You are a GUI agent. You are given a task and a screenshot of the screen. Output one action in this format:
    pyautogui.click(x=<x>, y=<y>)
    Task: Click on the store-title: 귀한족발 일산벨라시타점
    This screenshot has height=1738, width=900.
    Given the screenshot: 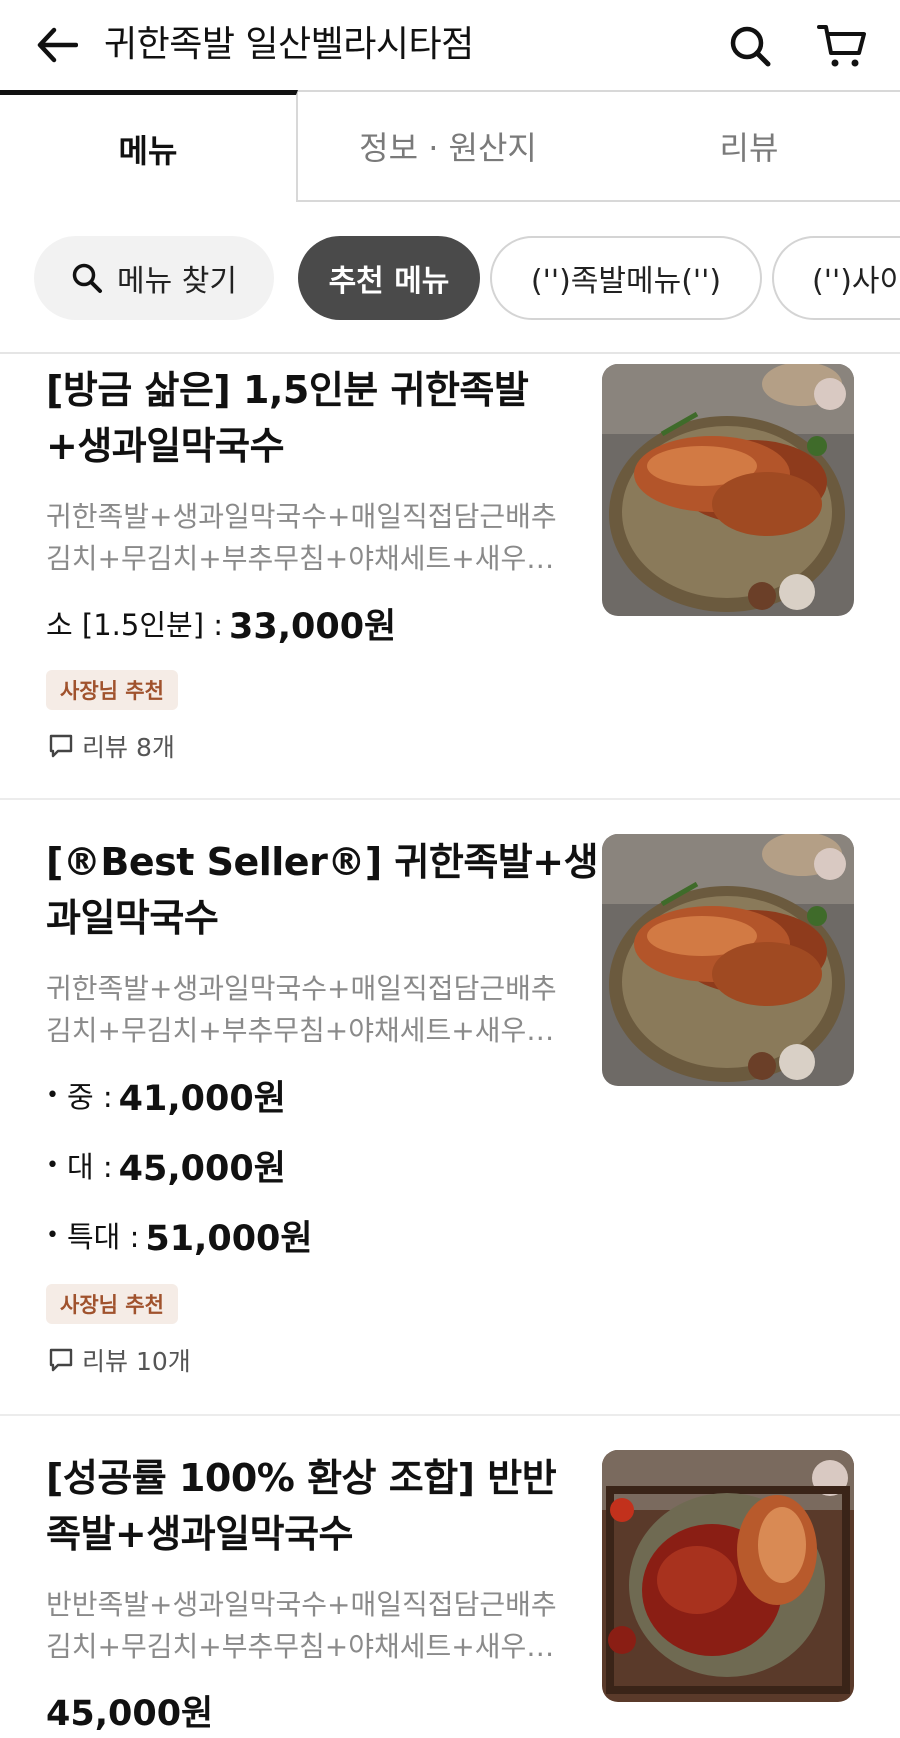 What is the action you would take?
    pyautogui.click(x=289, y=44)
    